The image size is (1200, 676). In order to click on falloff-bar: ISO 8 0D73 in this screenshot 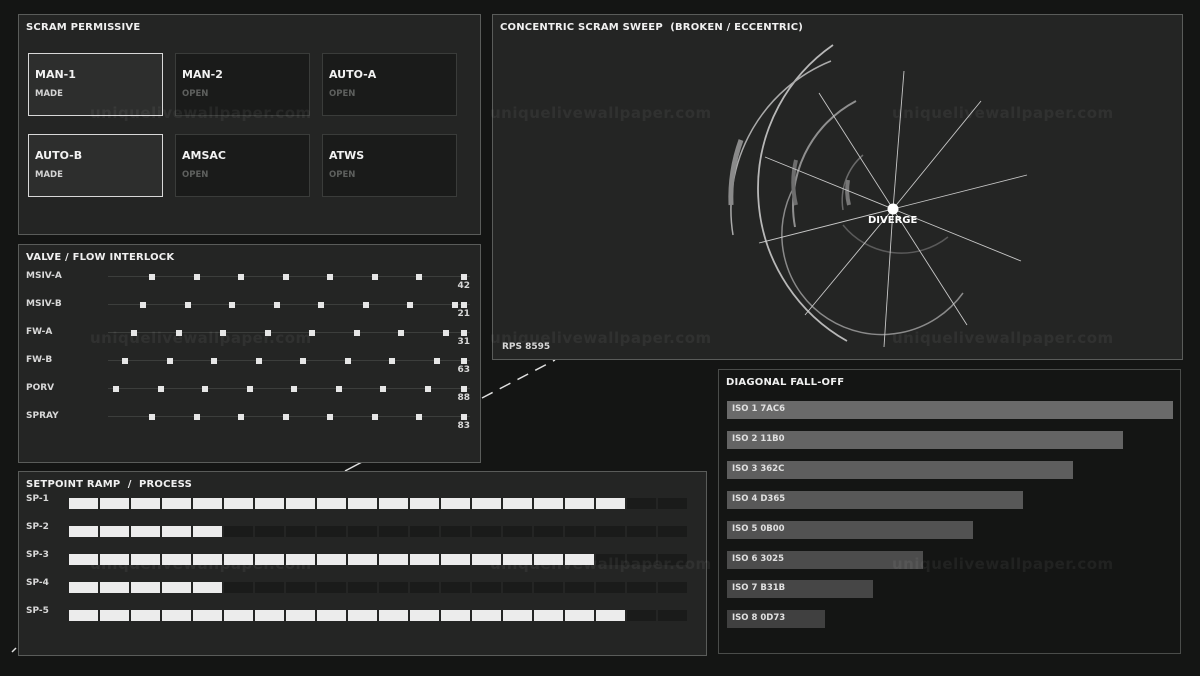, I will do `click(776, 619)`.